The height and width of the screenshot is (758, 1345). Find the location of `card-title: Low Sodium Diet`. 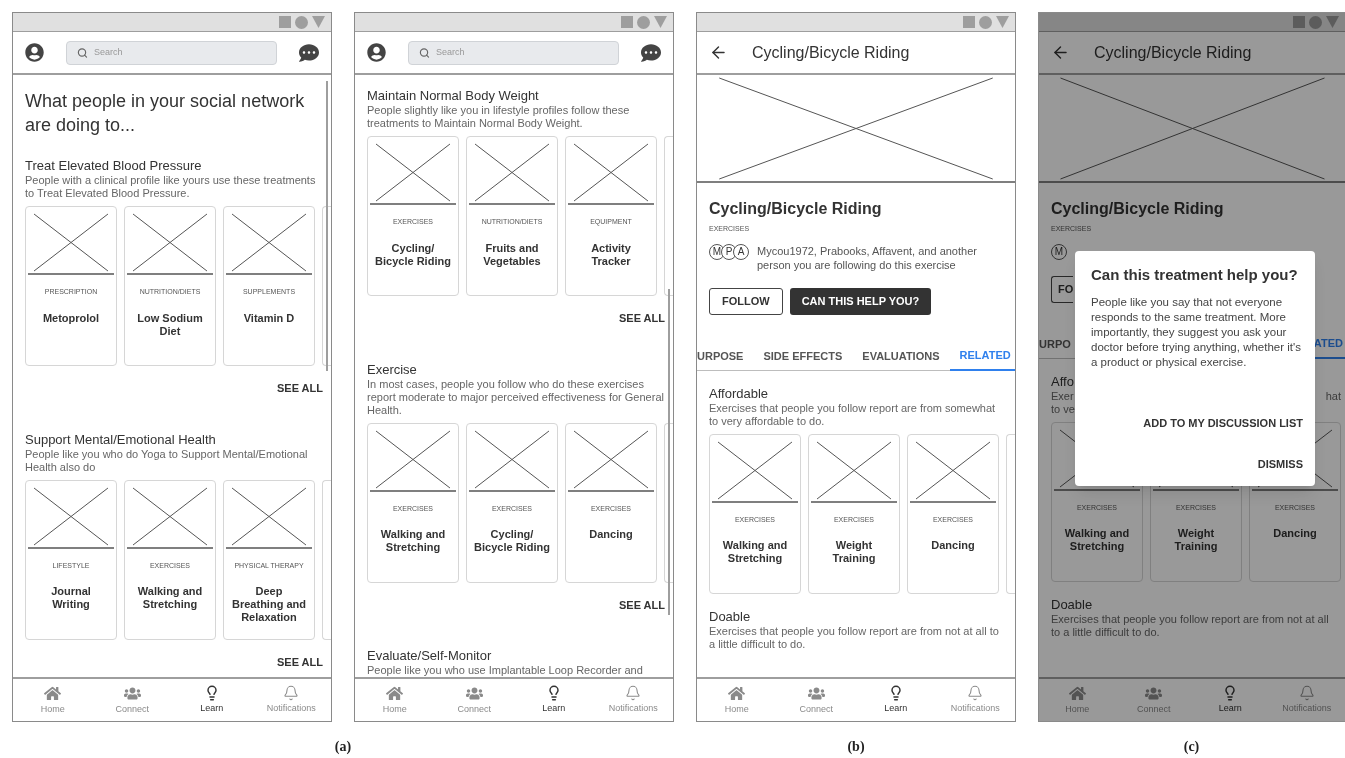

card-title: Low Sodium Diet is located at coordinates (170, 324).